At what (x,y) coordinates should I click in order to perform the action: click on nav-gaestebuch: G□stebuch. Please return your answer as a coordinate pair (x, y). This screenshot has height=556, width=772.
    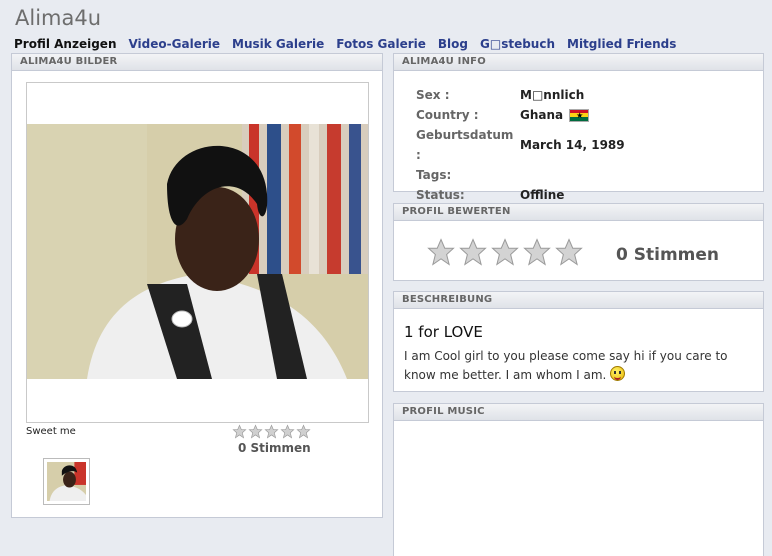
    Looking at the image, I should click on (517, 44).